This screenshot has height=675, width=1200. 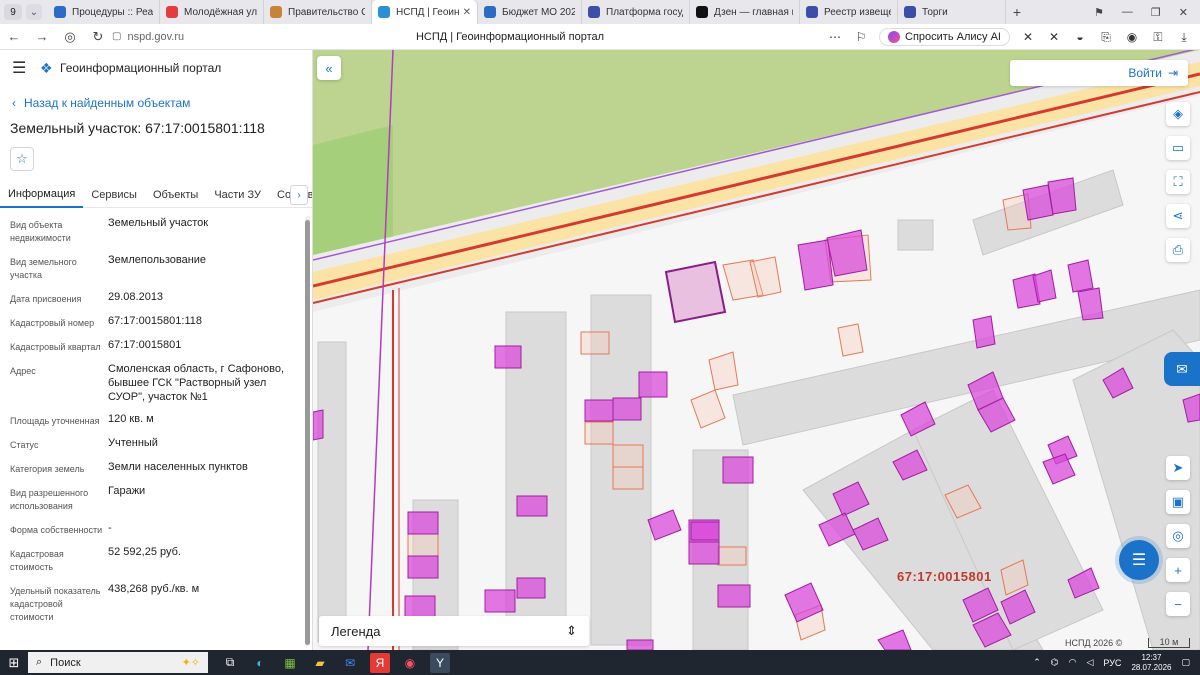 I want to click on outlook-icon: ✉, so click(x=350, y=663).